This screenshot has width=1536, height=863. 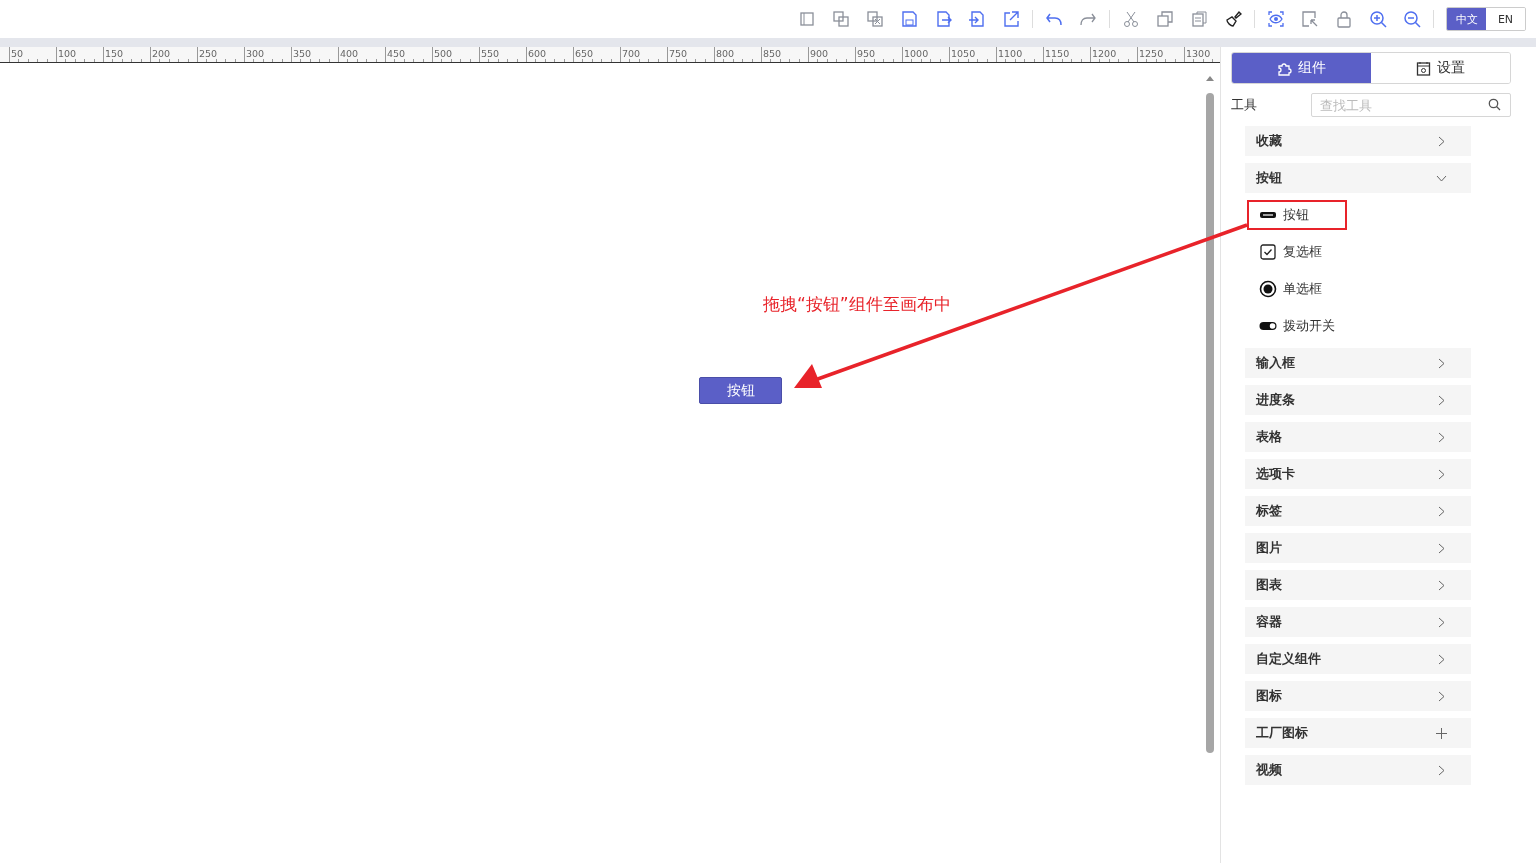 I want to click on ruler-label: 1250, so click(x=1151, y=54).